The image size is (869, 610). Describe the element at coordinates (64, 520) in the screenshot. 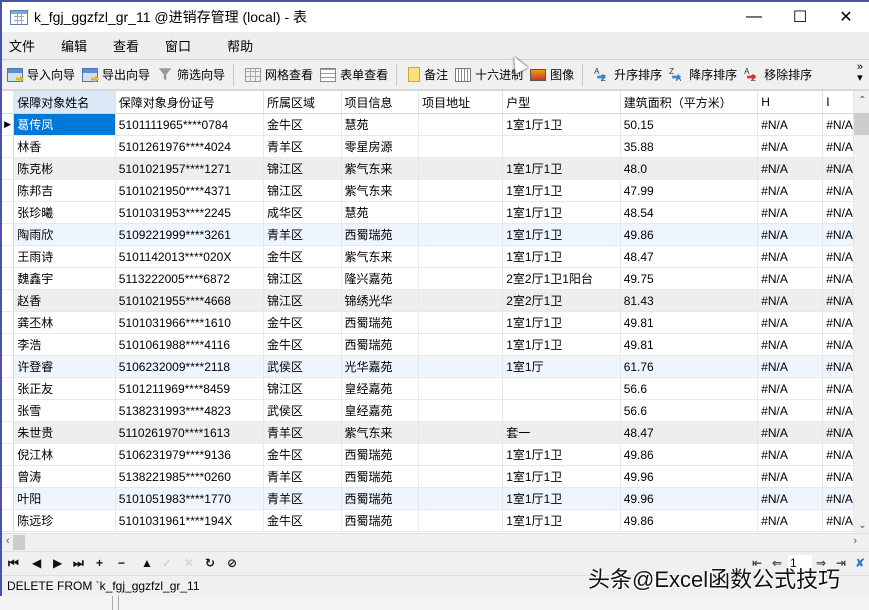

I see `table-cell: 陈远珍` at that location.